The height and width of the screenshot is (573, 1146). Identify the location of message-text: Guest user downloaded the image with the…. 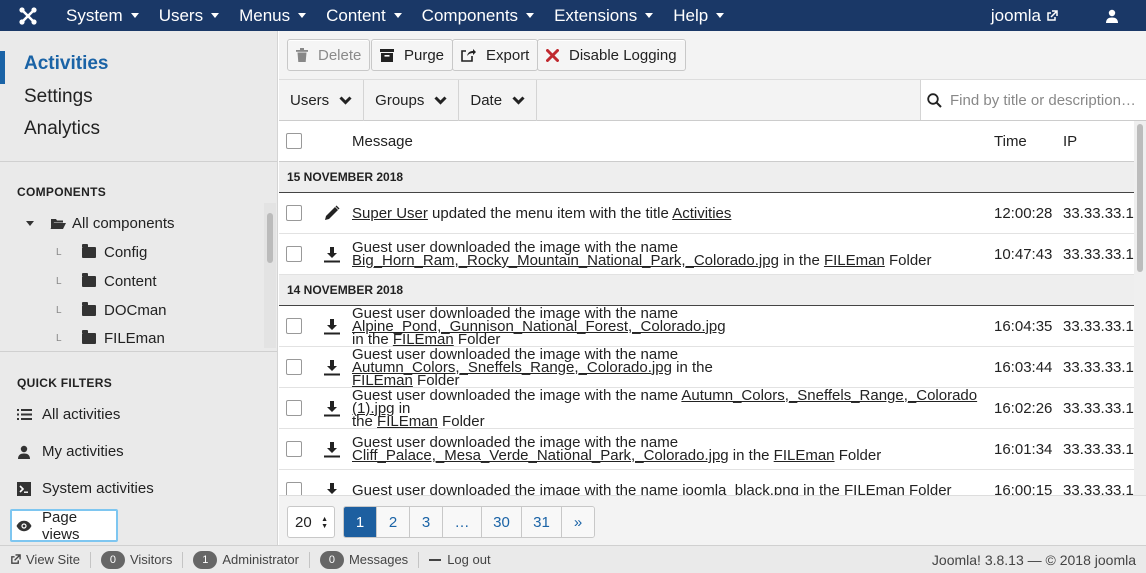
(517, 488).